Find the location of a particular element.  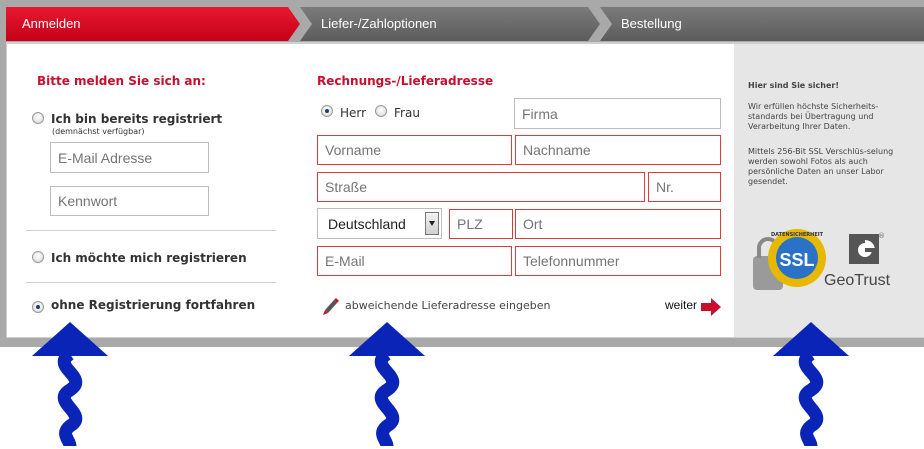

security-heading: Hier sind Sie sicher! is located at coordinates (793, 85).